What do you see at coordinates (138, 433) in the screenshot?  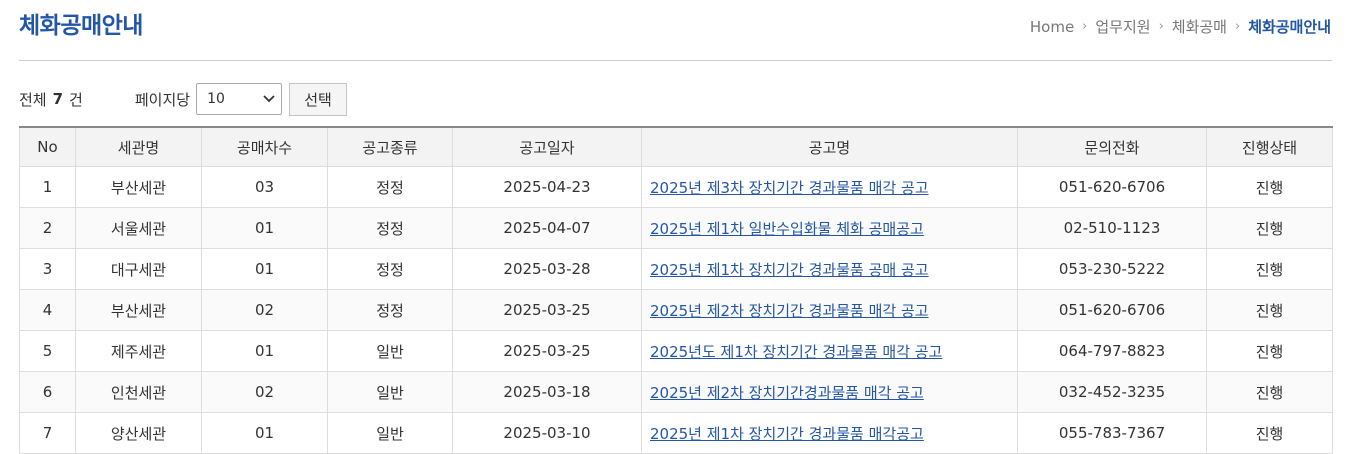 I see `cell-office: 양산세관` at bounding box center [138, 433].